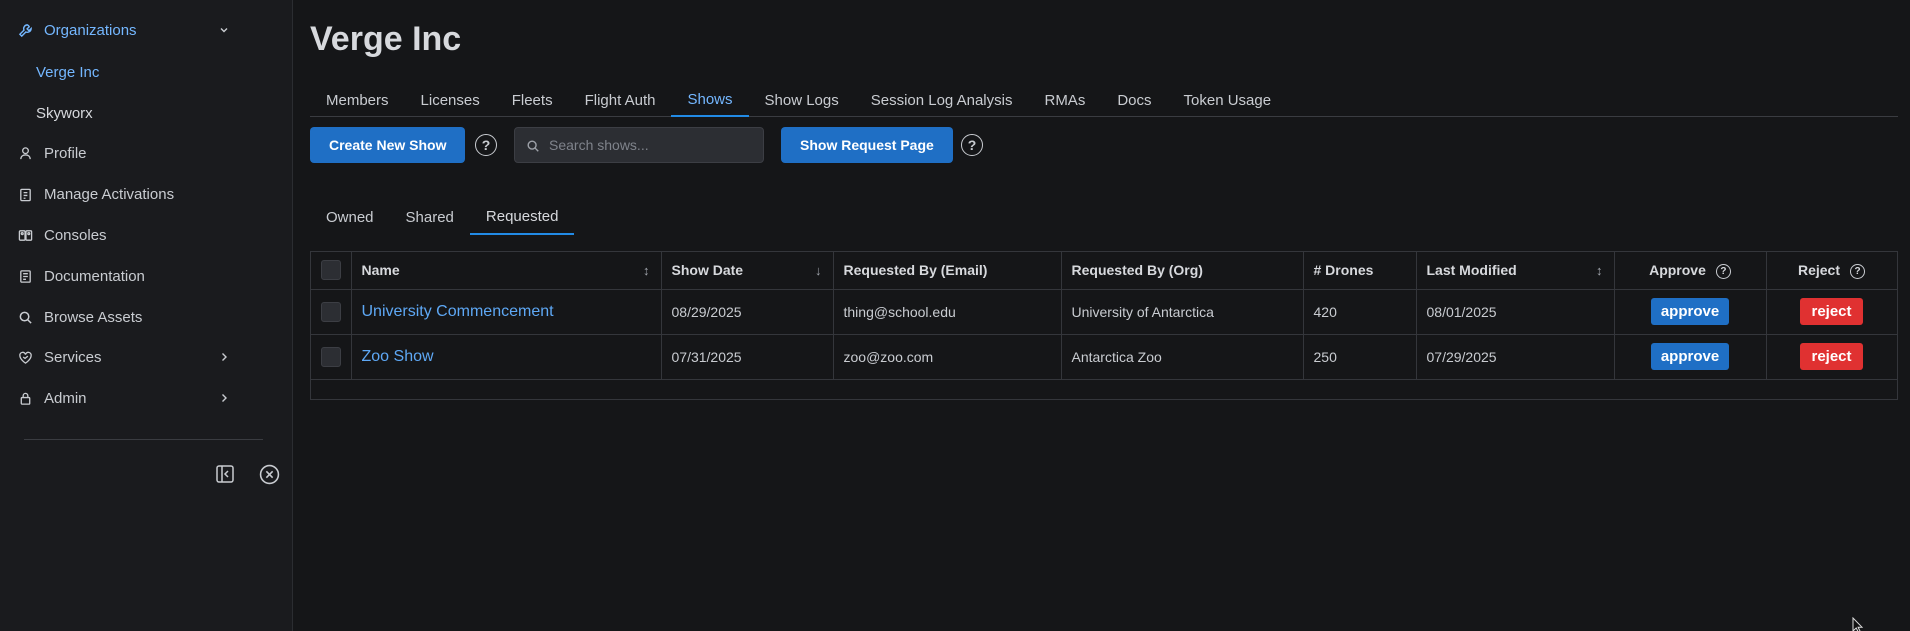  Describe the element at coordinates (67, 72) in the screenshot. I see `sidebar-org-verge-inc: Verge Inc` at that location.